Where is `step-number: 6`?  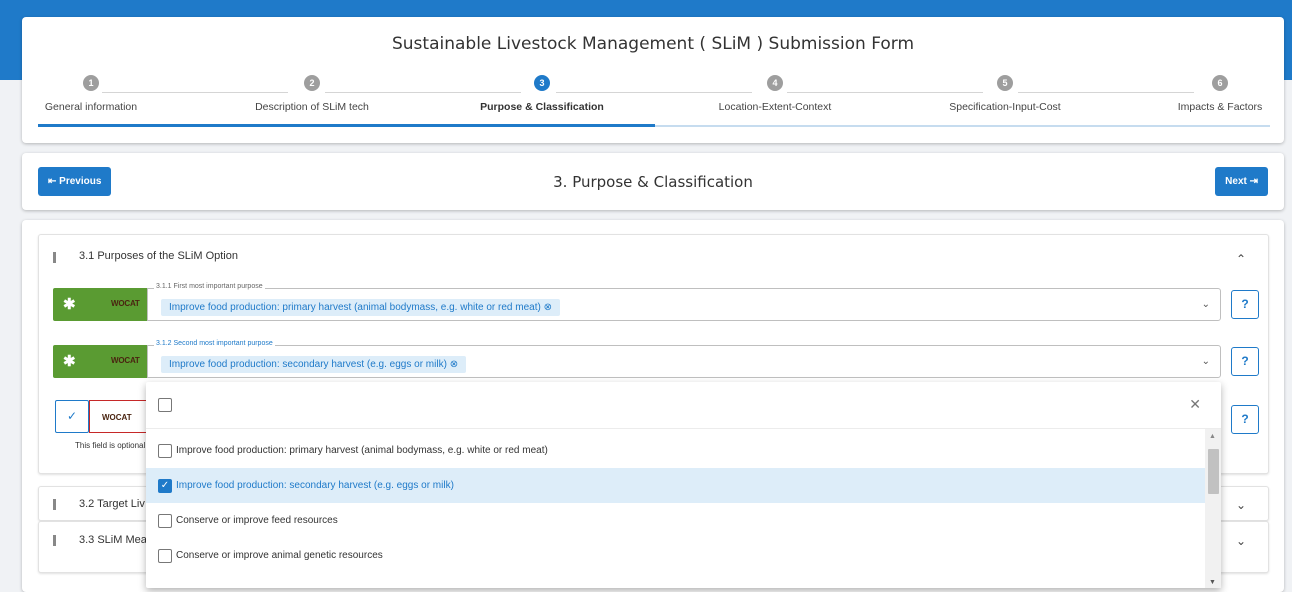
step-number: 6 is located at coordinates (1220, 83).